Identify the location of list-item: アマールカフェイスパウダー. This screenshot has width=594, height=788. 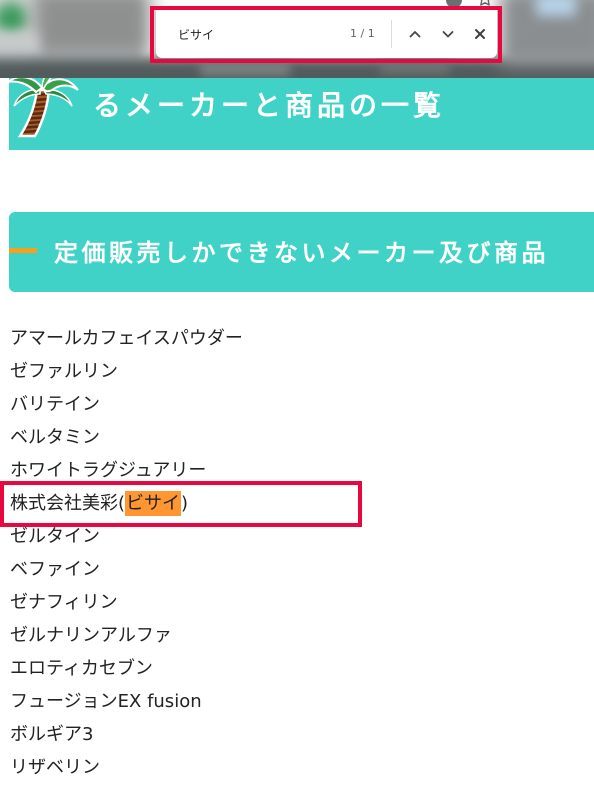
(126, 338).